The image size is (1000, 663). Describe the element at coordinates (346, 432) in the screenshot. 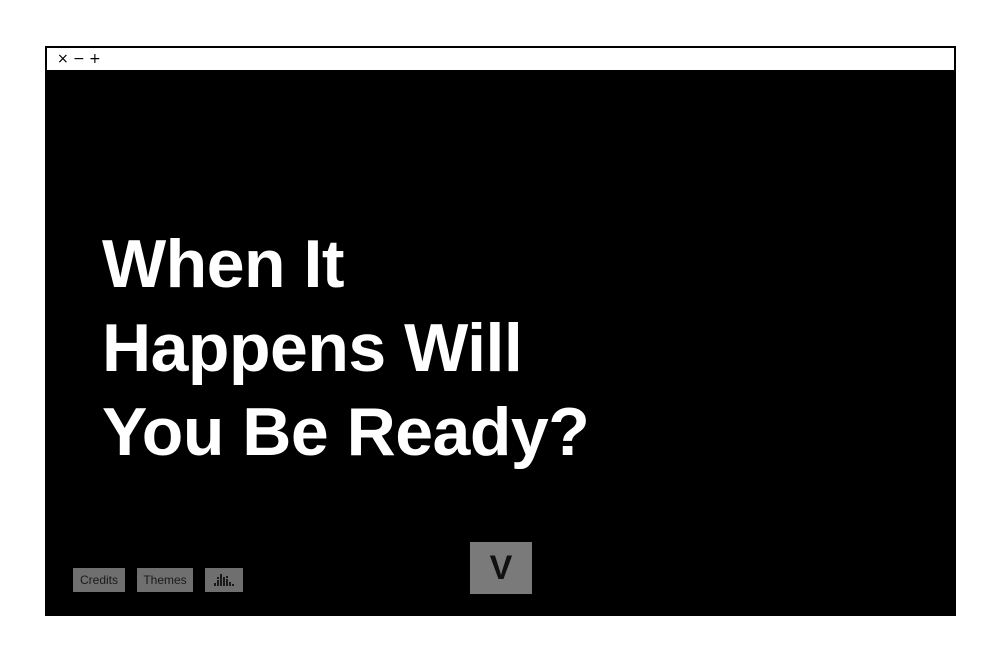

I see `headline-line-3: You Be Ready?` at that location.